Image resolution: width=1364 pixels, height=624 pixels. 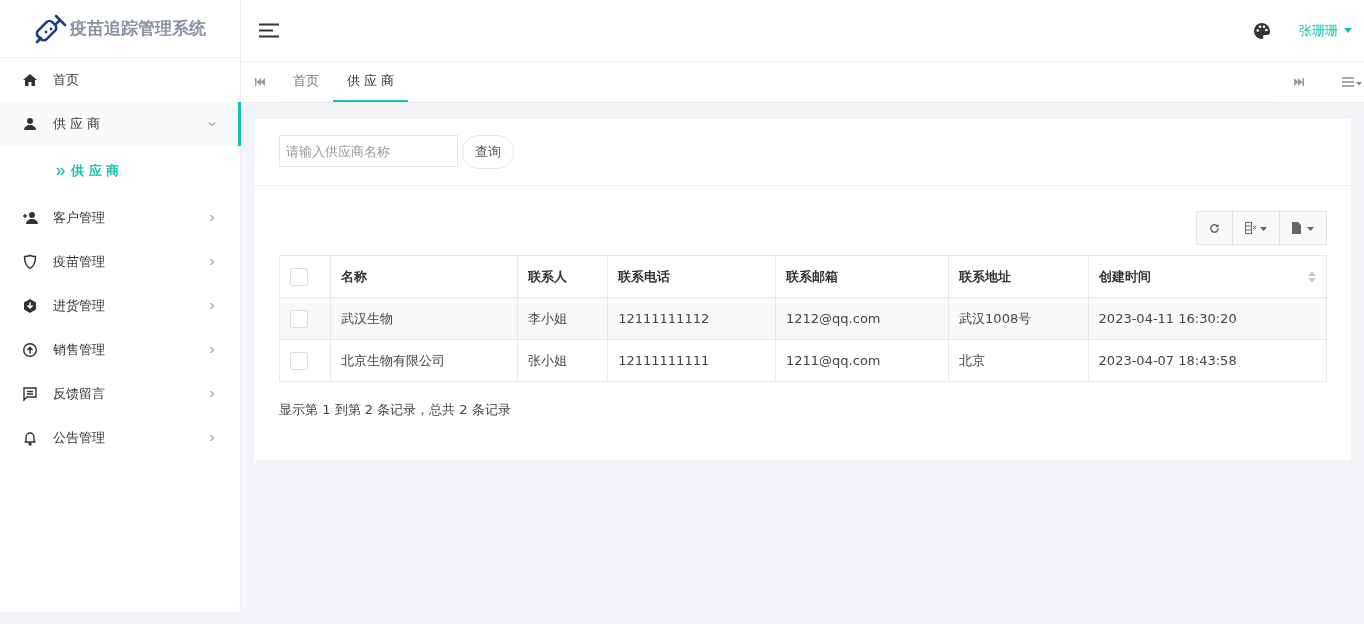 I want to click on columns-icon, so click(x=1256, y=228).